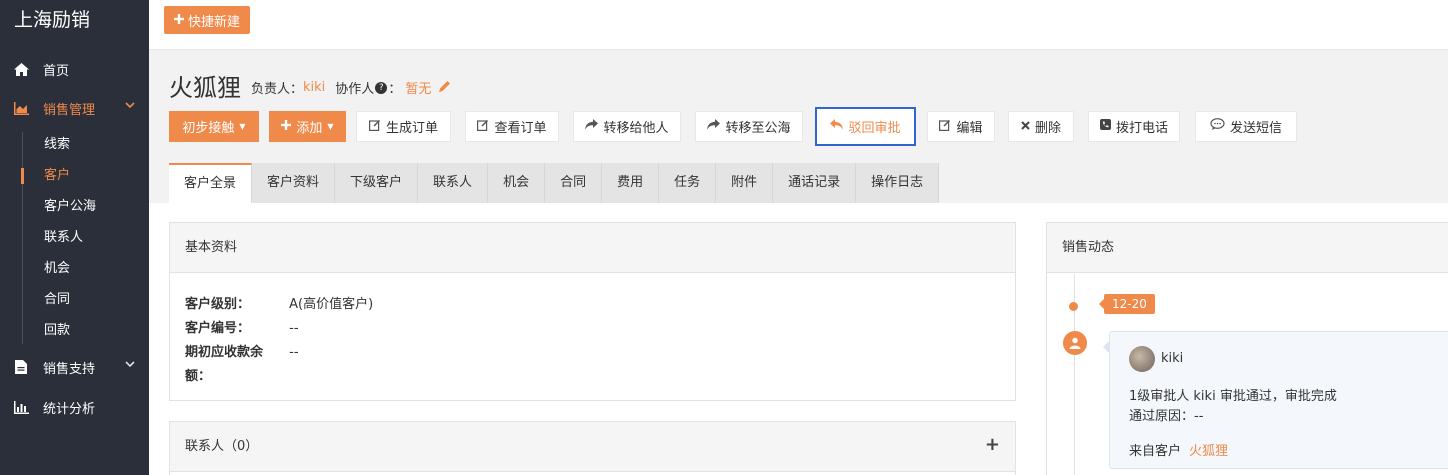 The image size is (1448, 475). Describe the element at coordinates (411, 128) in the screenshot. I see `create-order-label: 生成订单` at that location.